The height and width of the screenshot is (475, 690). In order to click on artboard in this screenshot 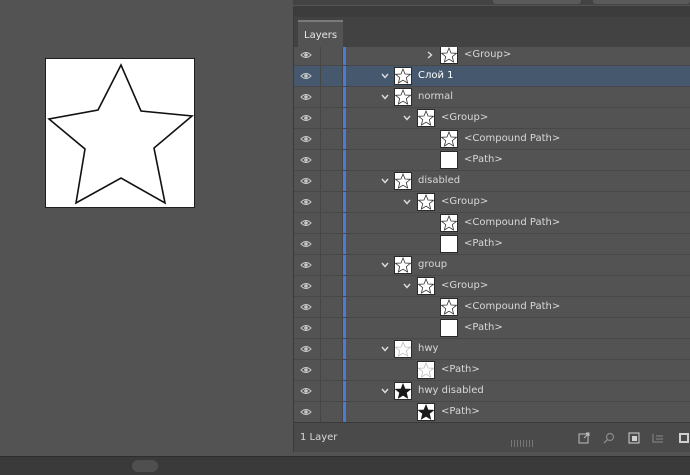, I will do `click(120, 133)`.